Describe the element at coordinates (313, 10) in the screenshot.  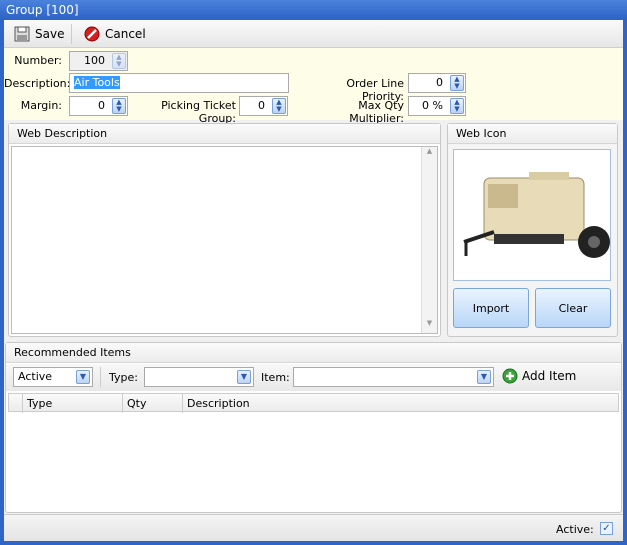
I see `window-title: Group [100]` at that location.